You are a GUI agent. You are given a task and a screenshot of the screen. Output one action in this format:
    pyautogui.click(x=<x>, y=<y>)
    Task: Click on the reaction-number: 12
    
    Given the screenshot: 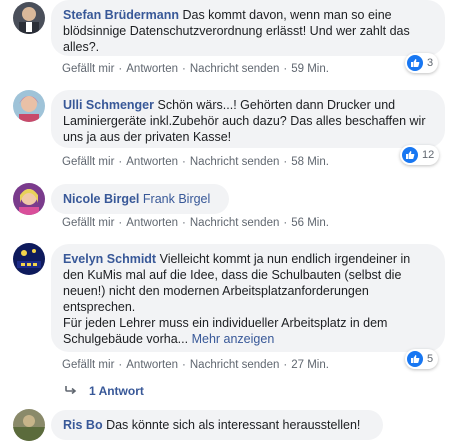 What is the action you would take?
    pyautogui.click(x=428, y=155)
    